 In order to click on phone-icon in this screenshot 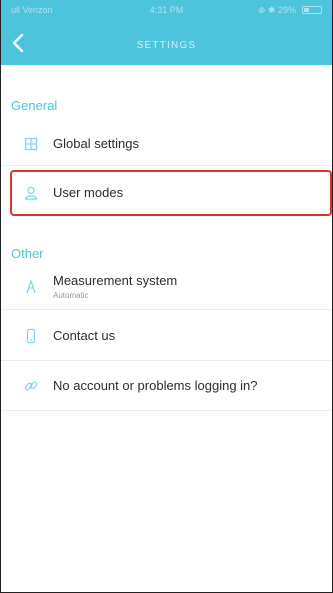, I will do `click(31, 336)`.